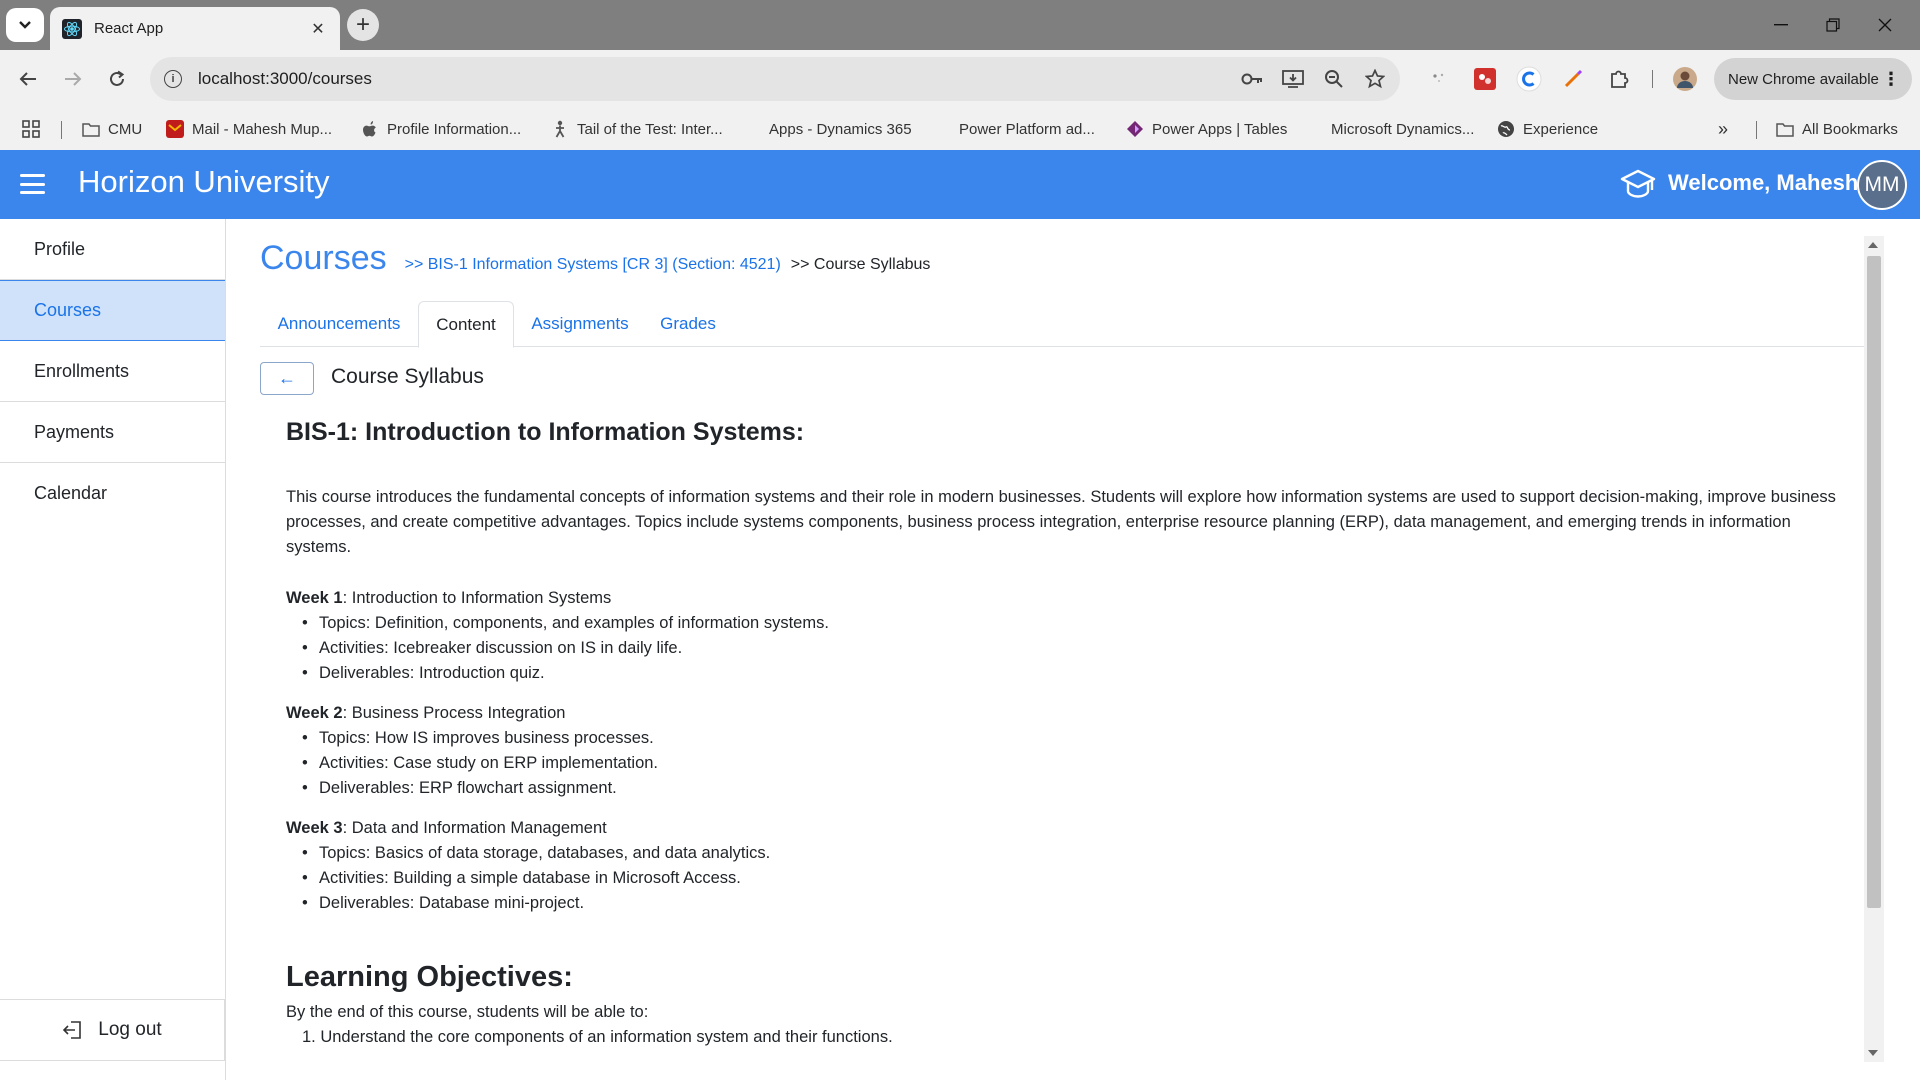 The width and height of the screenshot is (1920, 1080). I want to click on all-bookmarks: All Bookmarks, so click(1837, 129).